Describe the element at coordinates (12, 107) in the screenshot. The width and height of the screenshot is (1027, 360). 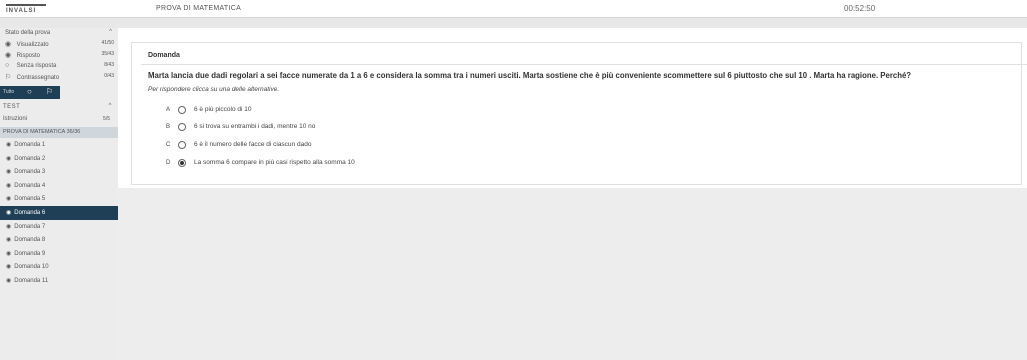
I see `test-heading: TEST` at that location.